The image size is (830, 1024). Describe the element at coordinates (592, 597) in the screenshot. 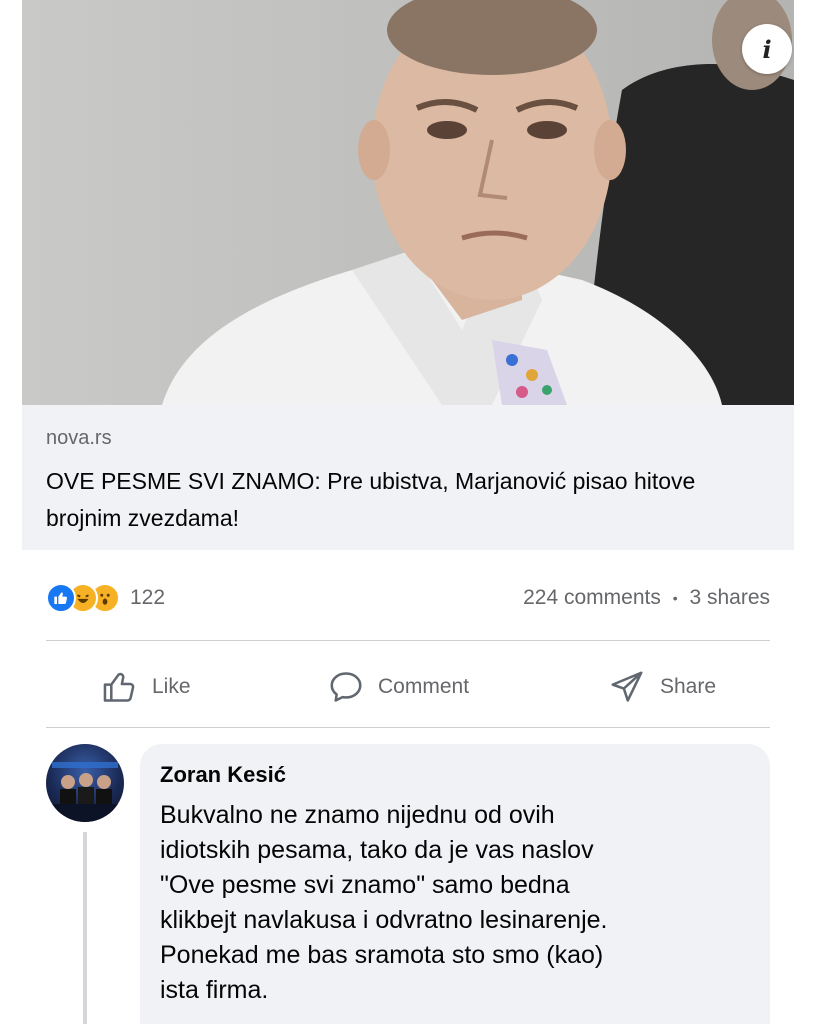

I see `comments-count: 224 comments` at that location.